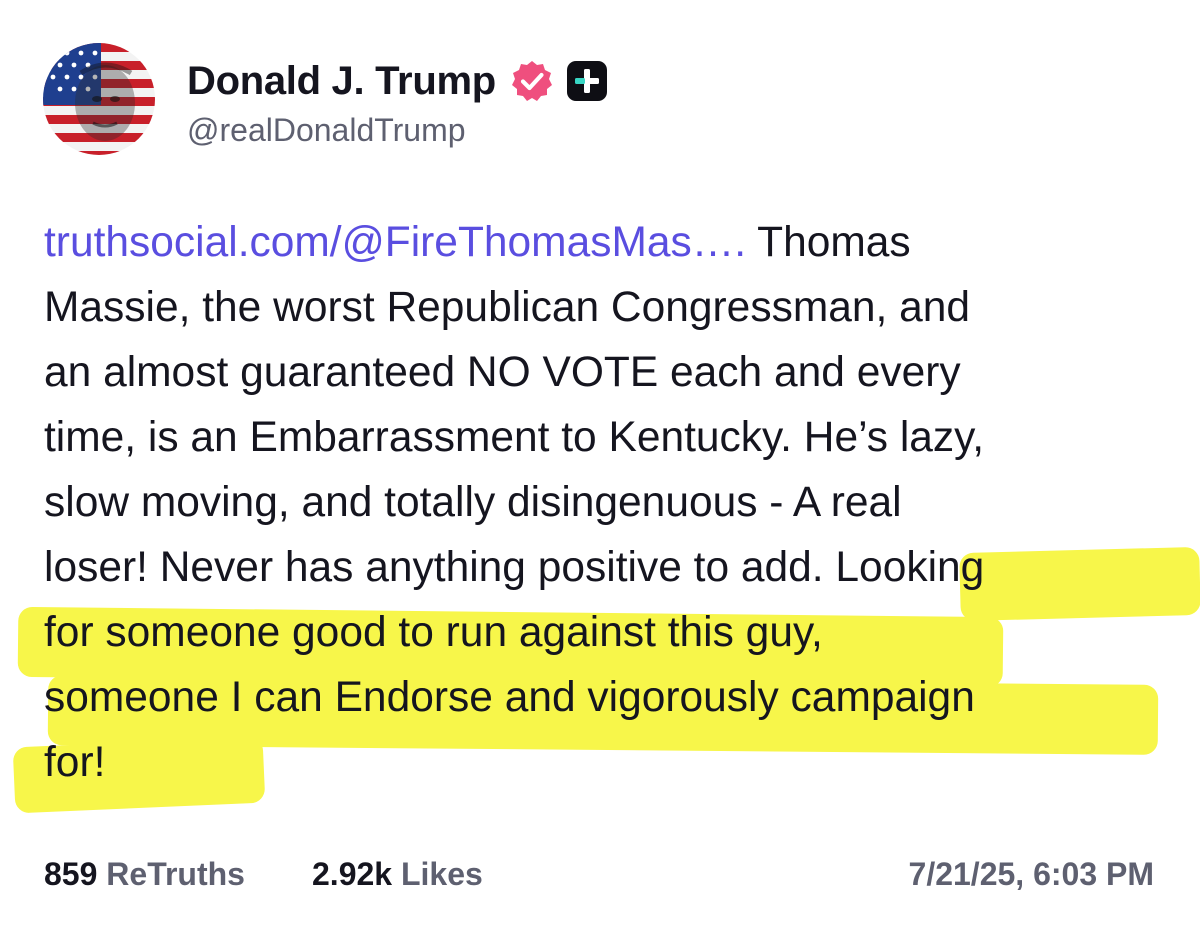 This screenshot has width=1200, height=946. Describe the element at coordinates (828, 242) in the screenshot. I see `post-text-segment: Thomas` at that location.